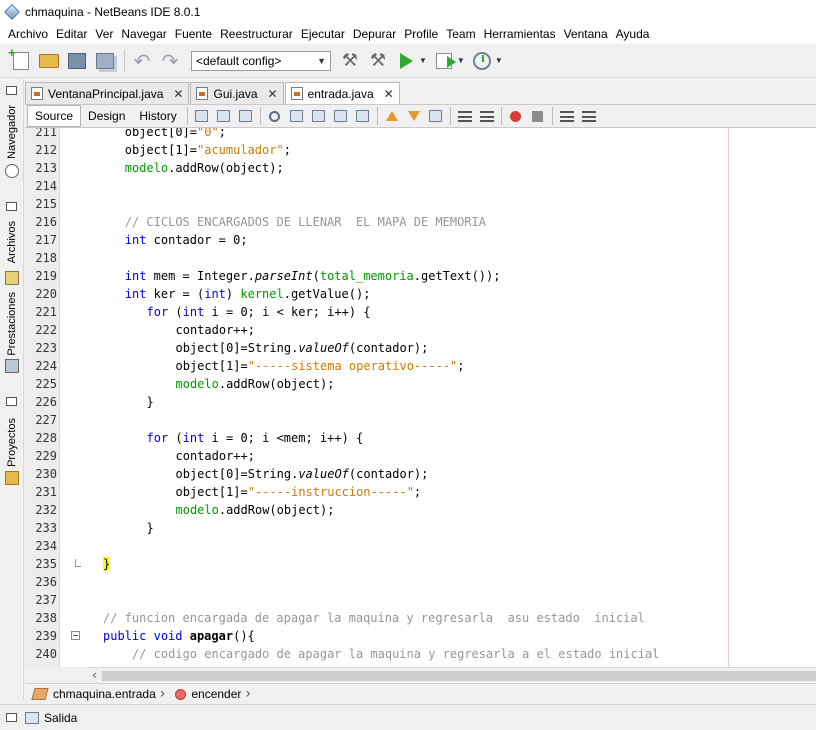 Image resolution: width=816 pixels, height=730 pixels. I want to click on code-line: 215, so click(420, 204).